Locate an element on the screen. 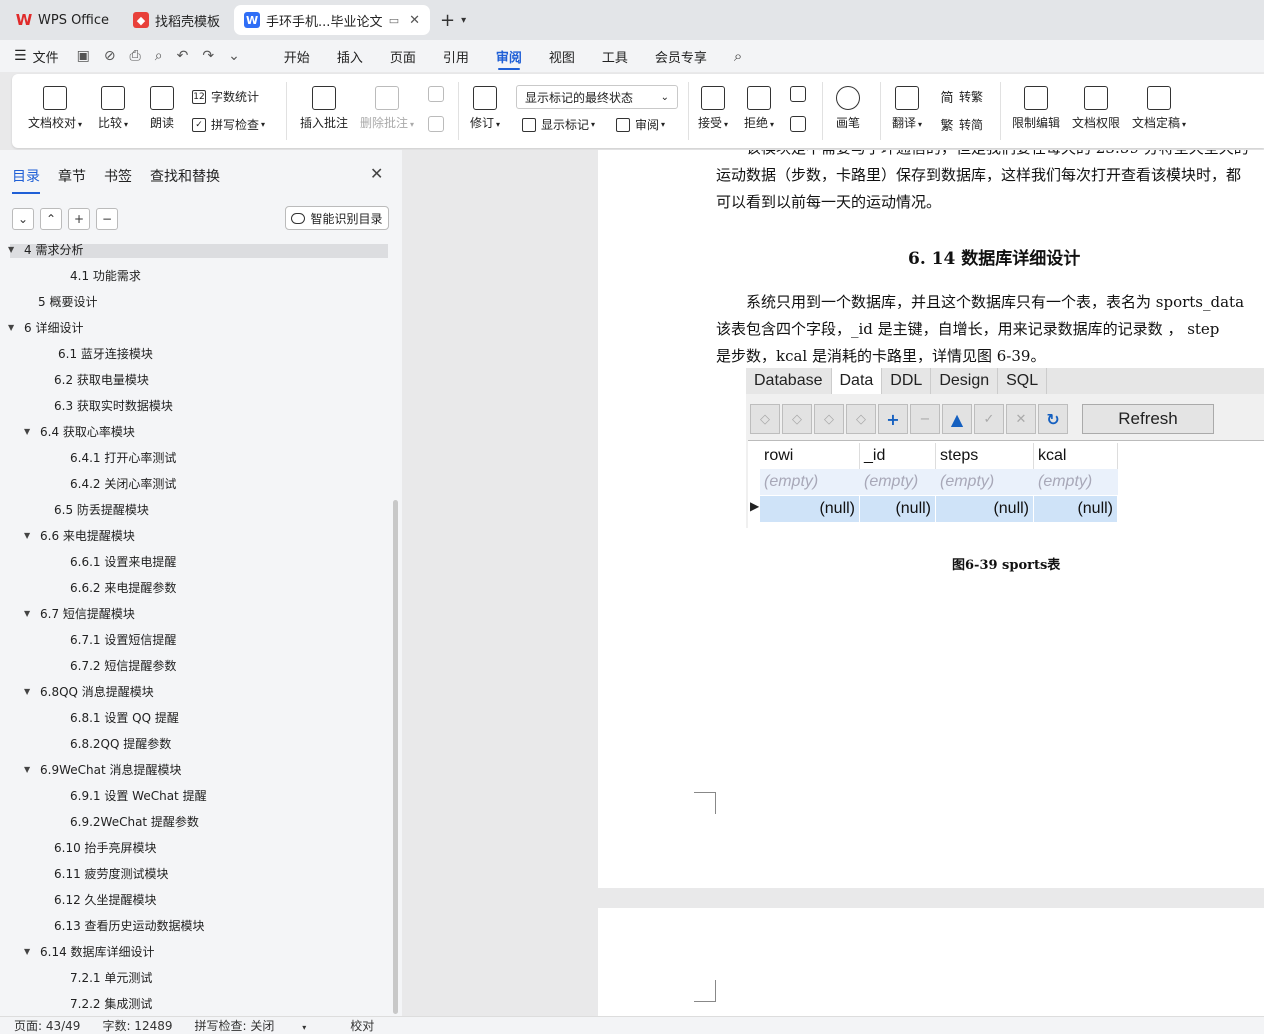 The width and height of the screenshot is (1264, 1034). menu-tools: 工具 is located at coordinates (615, 56).